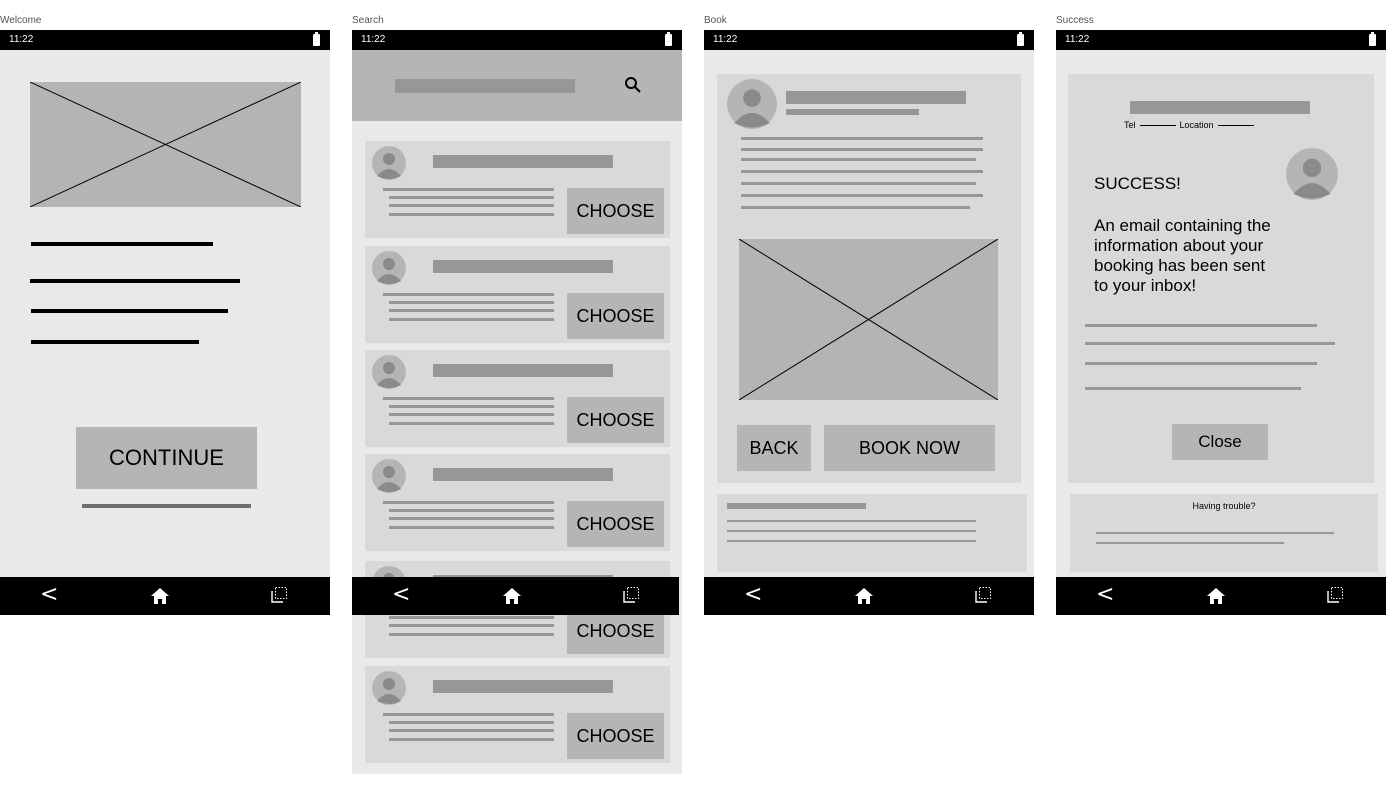 Image resolution: width=1386 pixels, height=806 pixels. What do you see at coordinates (1145, 285) in the screenshot?
I see `message-line: to your inbox!` at bounding box center [1145, 285].